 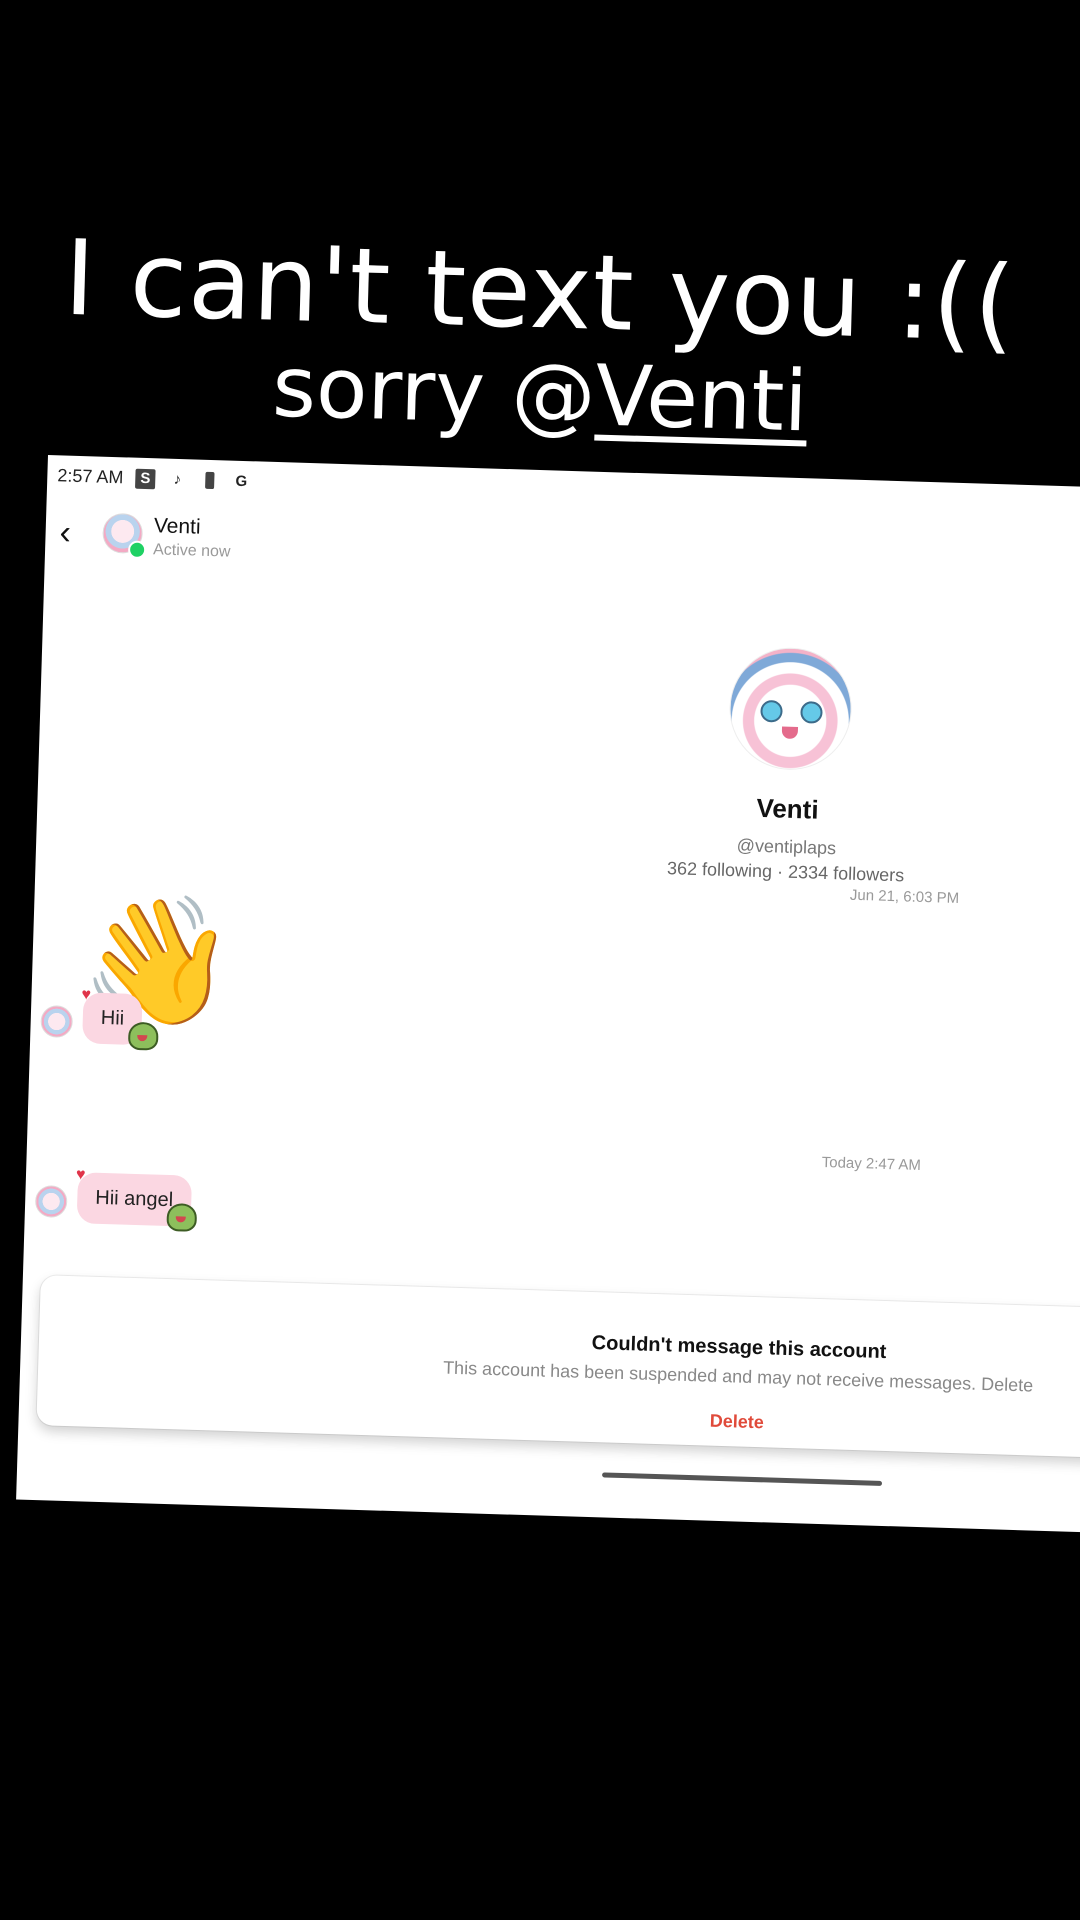 What do you see at coordinates (177, 526) in the screenshot?
I see `chat-contact-name: Venti` at bounding box center [177, 526].